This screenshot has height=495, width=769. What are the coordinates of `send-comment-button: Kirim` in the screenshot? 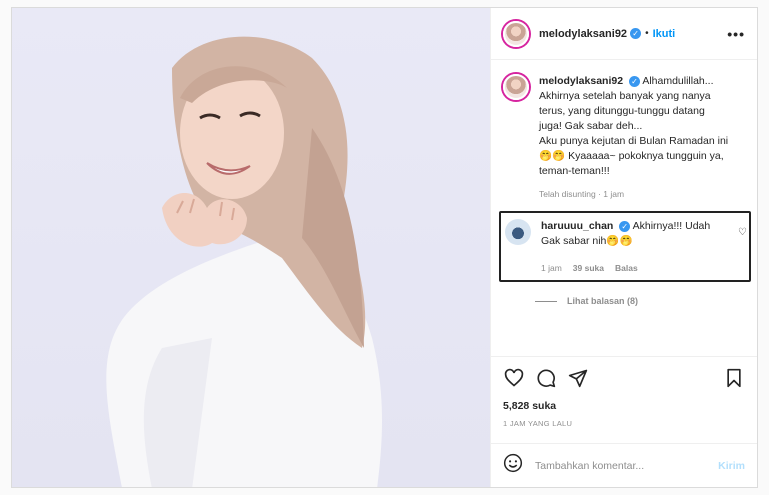 It's located at (731, 466).